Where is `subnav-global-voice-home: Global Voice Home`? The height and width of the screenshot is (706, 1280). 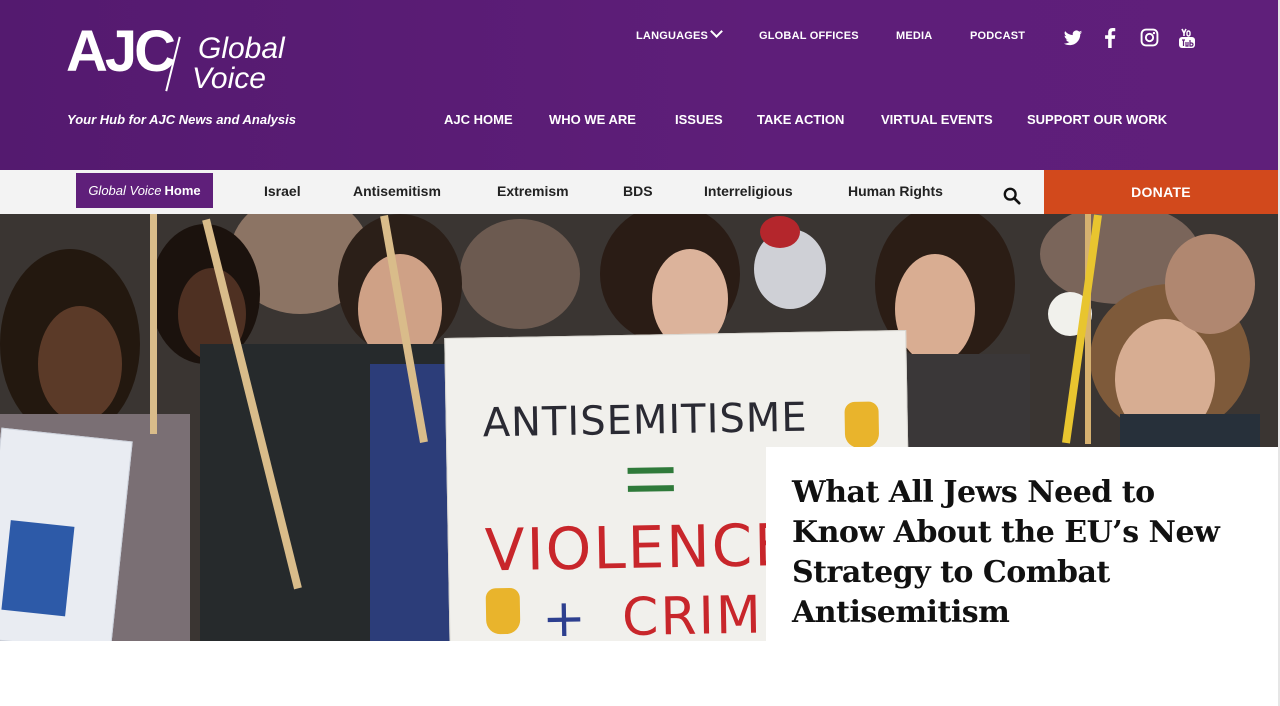 subnav-global-voice-home: Global Voice Home is located at coordinates (144, 190).